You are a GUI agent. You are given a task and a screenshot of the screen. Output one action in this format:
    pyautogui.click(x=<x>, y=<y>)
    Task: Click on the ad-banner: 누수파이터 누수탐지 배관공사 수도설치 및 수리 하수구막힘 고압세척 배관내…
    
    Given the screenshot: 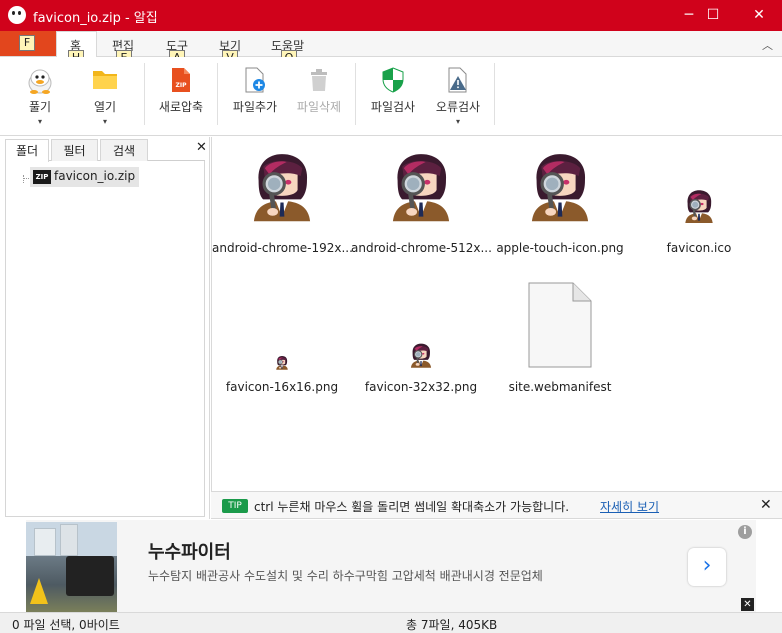 What is the action you would take?
    pyautogui.click(x=391, y=566)
    